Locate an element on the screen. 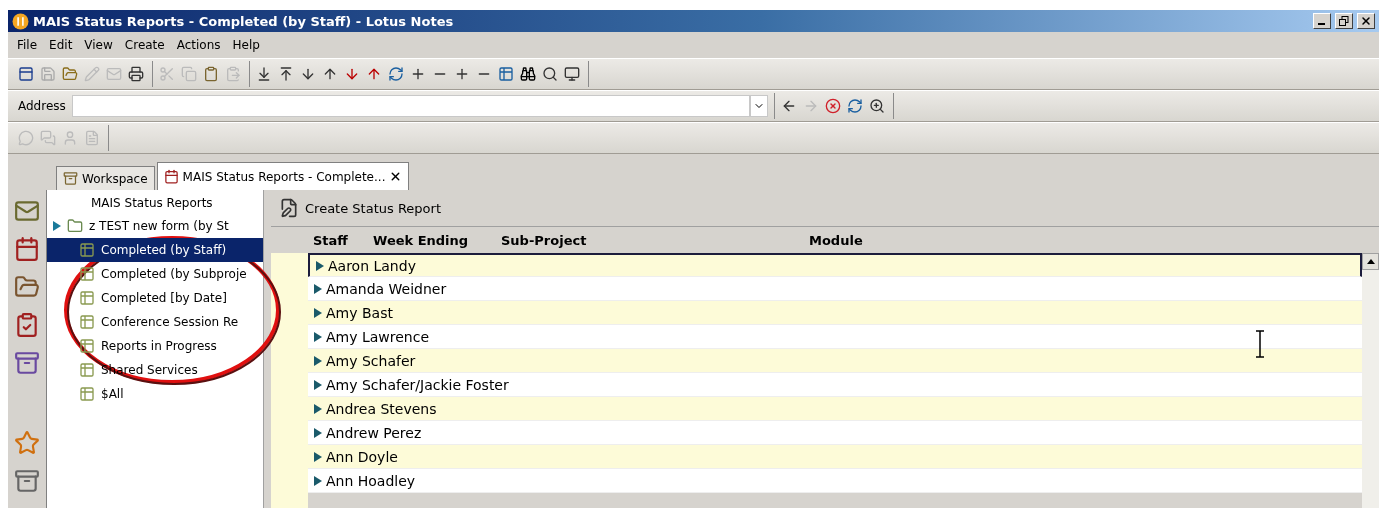 The image size is (1385, 508). menu-item: Help is located at coordinates (246, 45).